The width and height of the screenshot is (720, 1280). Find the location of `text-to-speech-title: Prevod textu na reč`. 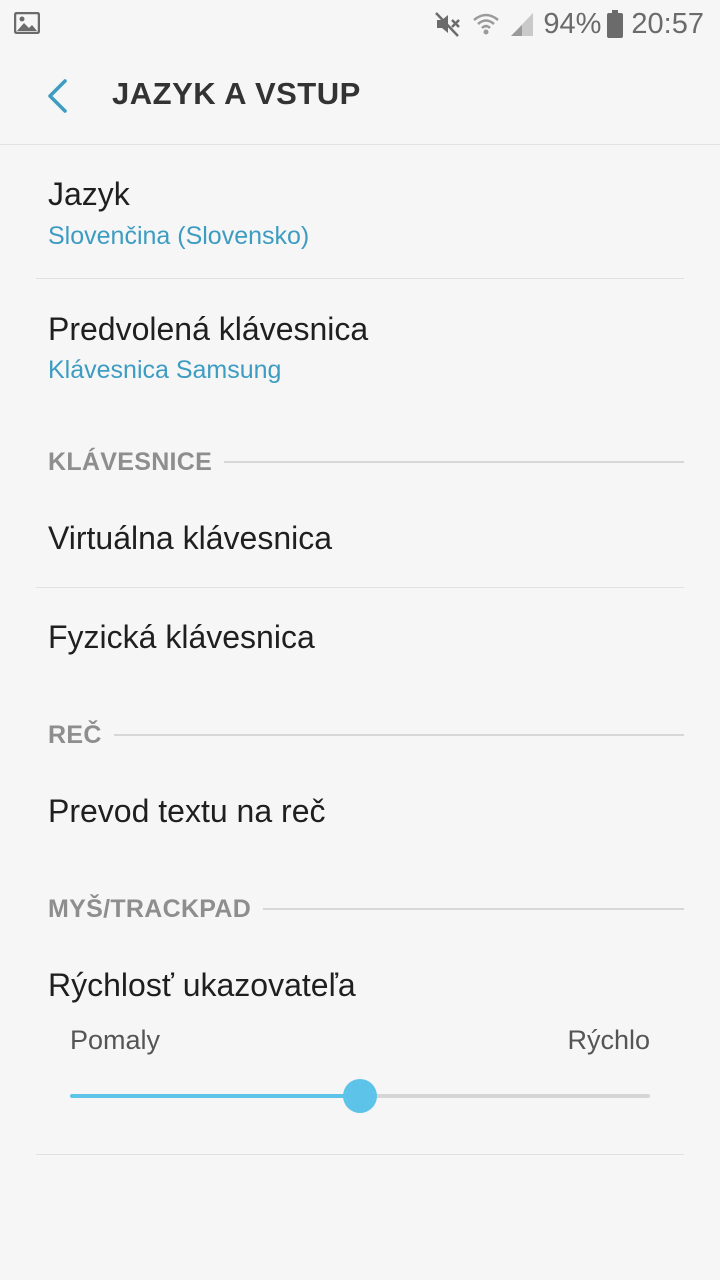

text-to-speech-title: Prevod textu na reč is located at coordinates (187, 811).